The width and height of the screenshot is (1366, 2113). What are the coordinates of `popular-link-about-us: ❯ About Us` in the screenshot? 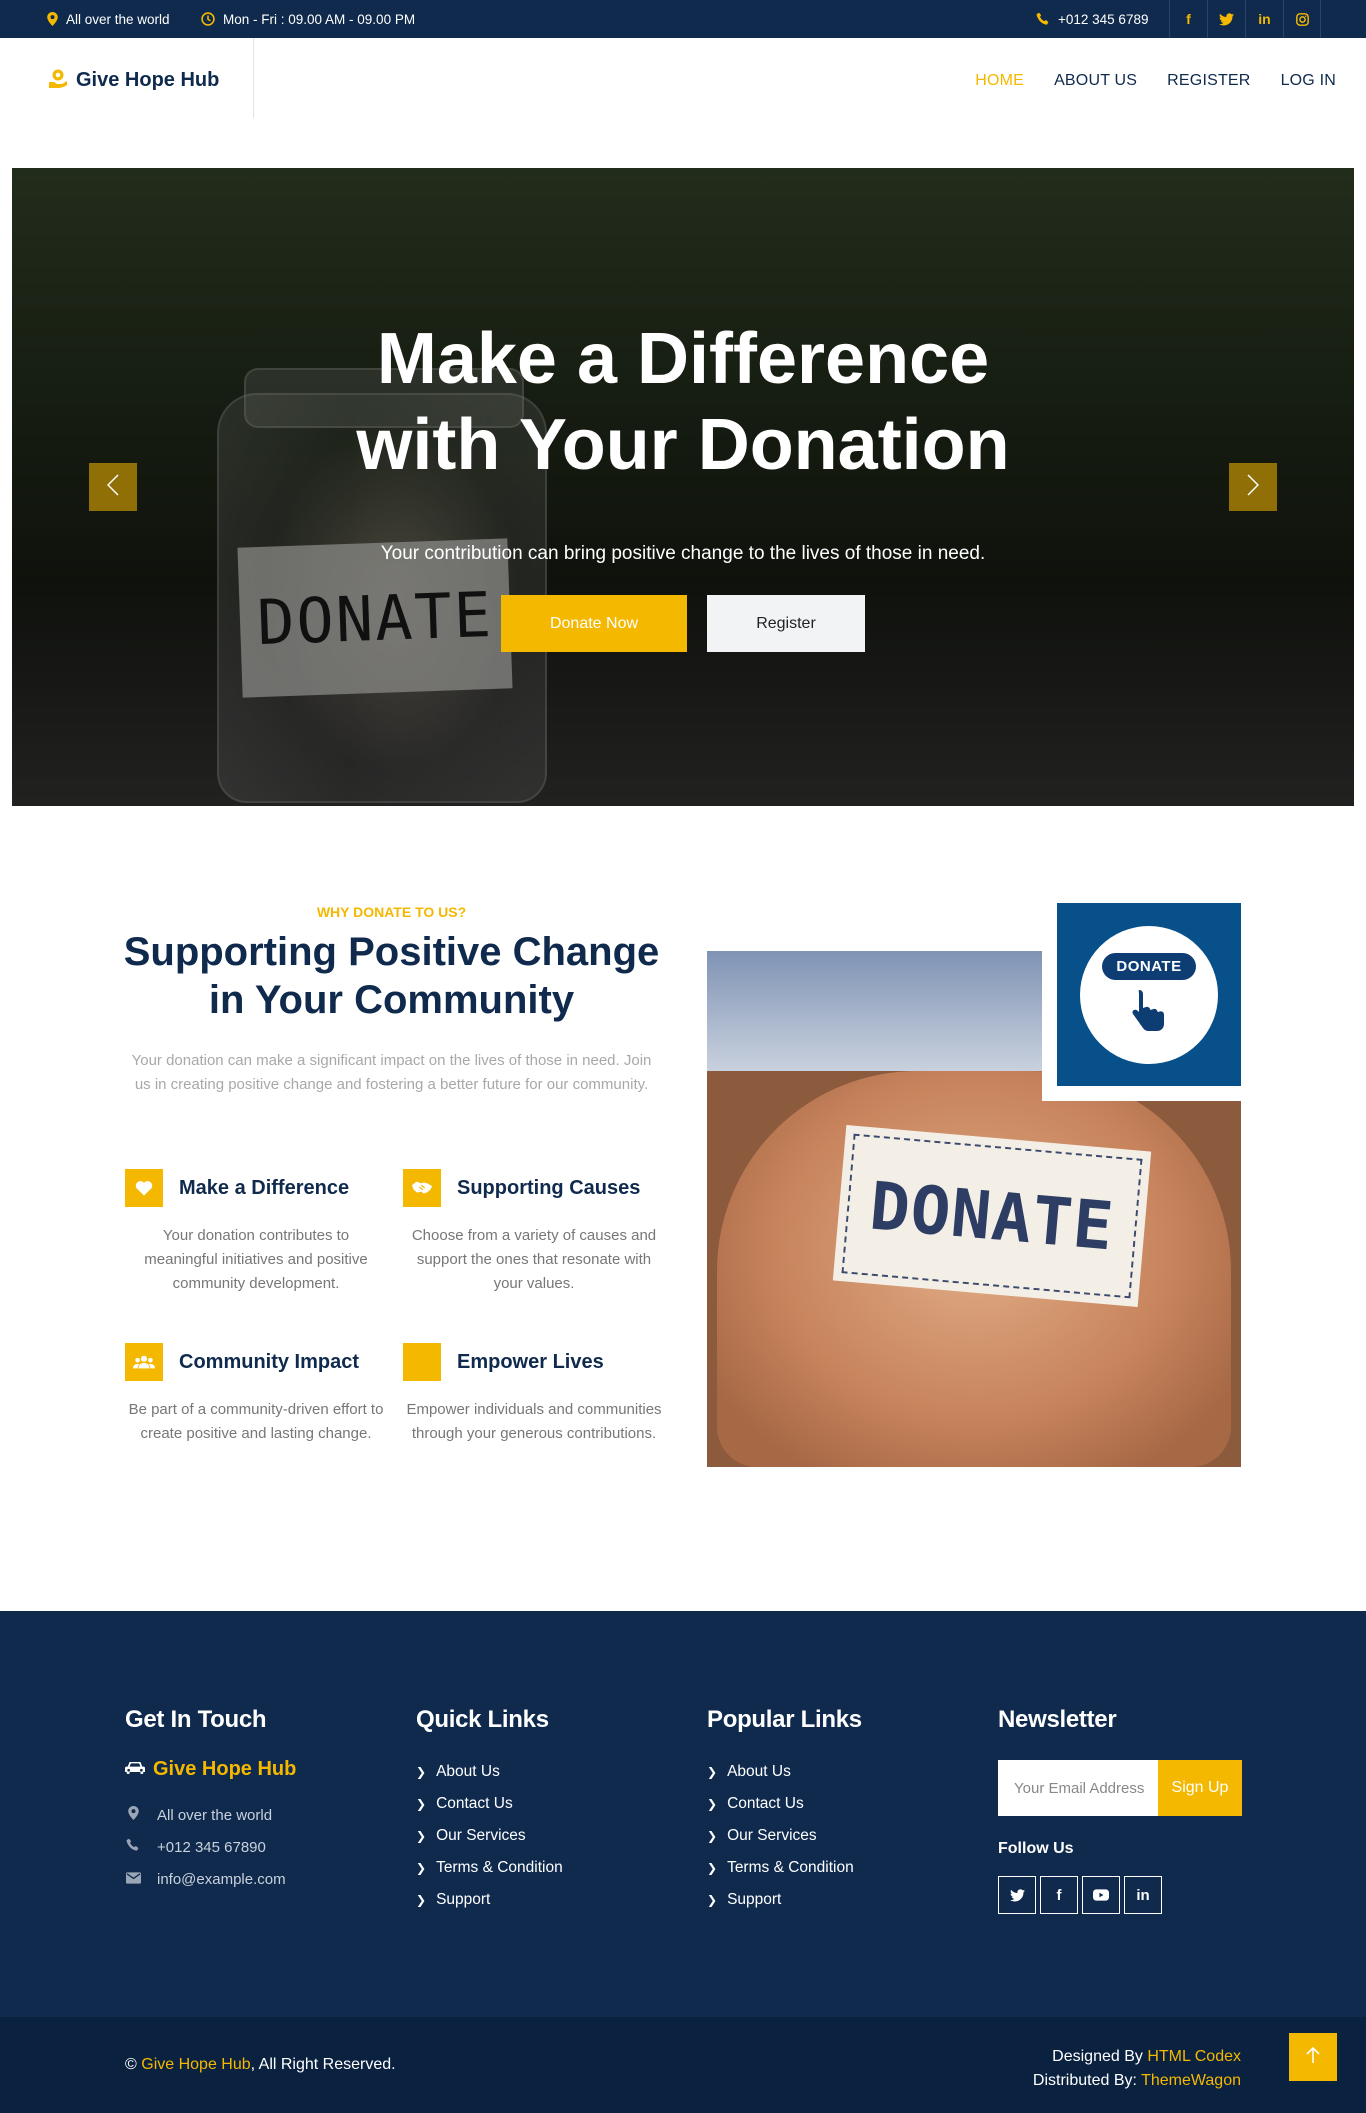 It's located at (784, 1772).